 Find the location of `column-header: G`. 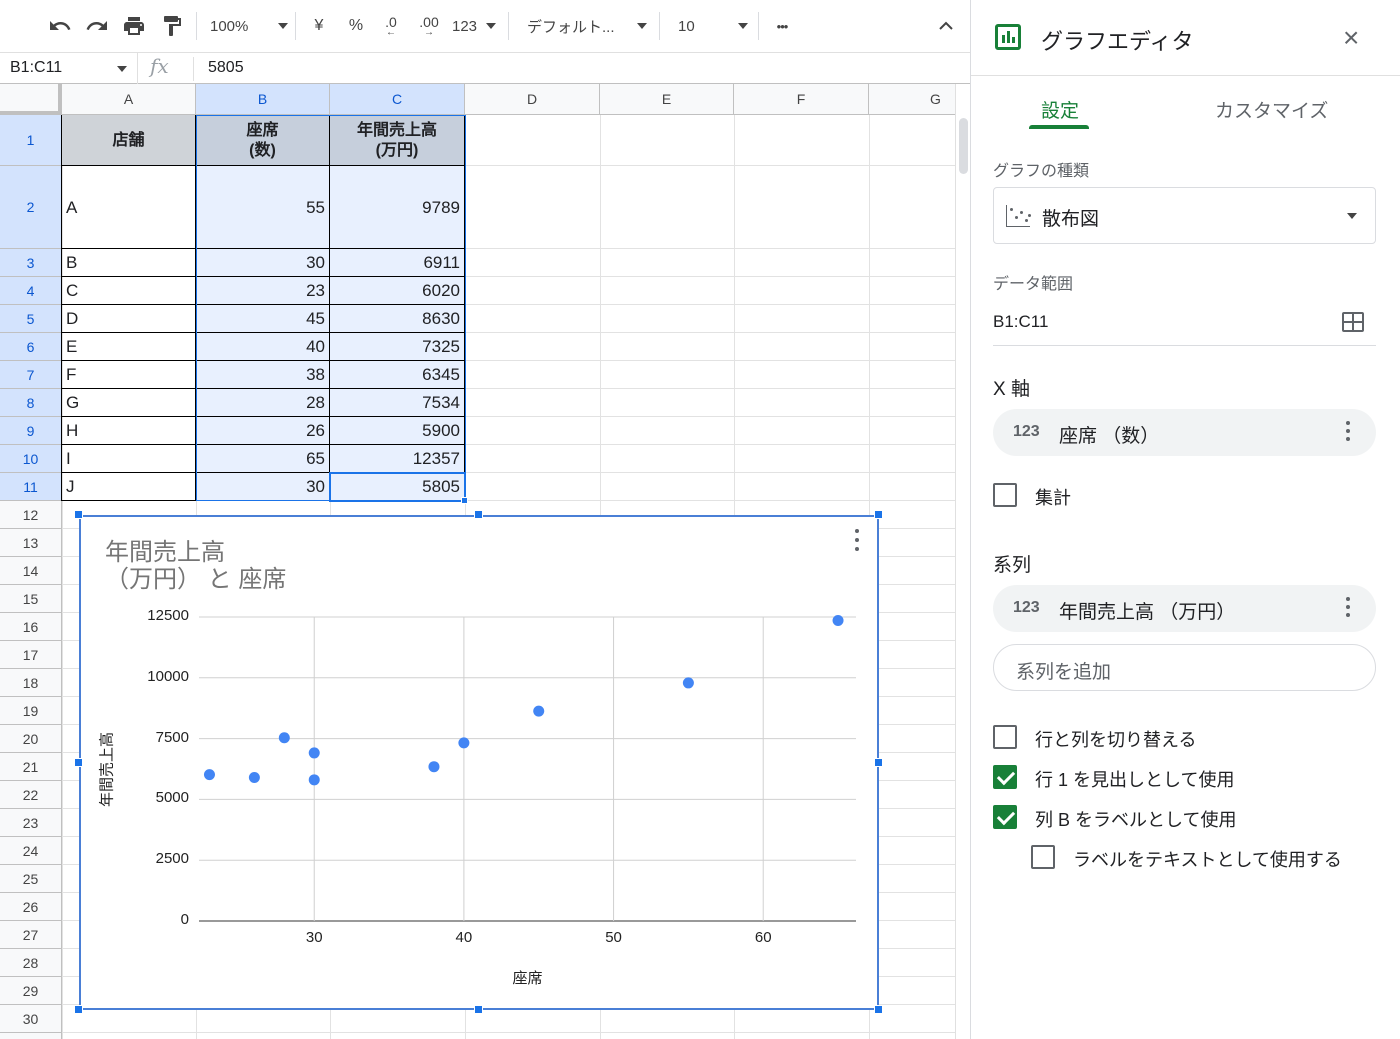

column-header: G is located at coordinates (912, 99).